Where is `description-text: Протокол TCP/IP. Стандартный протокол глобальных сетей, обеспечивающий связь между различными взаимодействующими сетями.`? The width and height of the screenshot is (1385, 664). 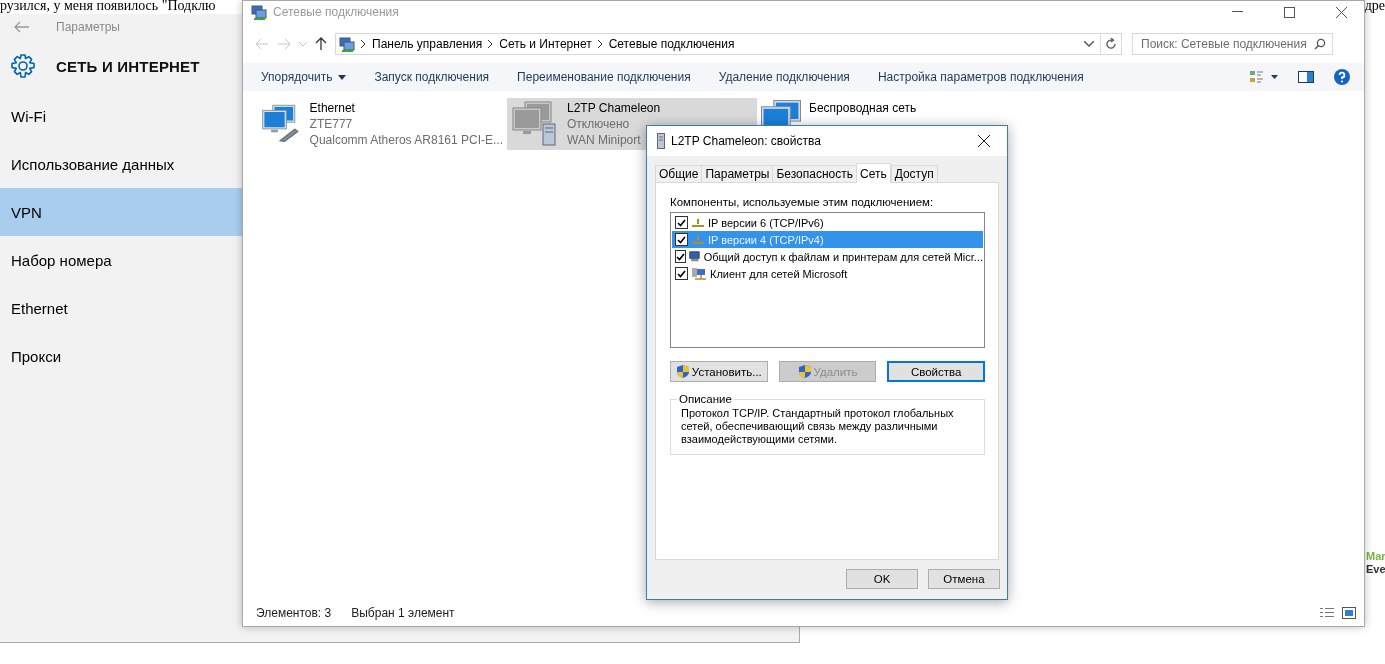 description-text: Протокол TCP/IP. Стандартный протокол глобальных сетей, обеспечивающий связь между различными взаимодействующими сетями. is located at coordinates (818, 426).